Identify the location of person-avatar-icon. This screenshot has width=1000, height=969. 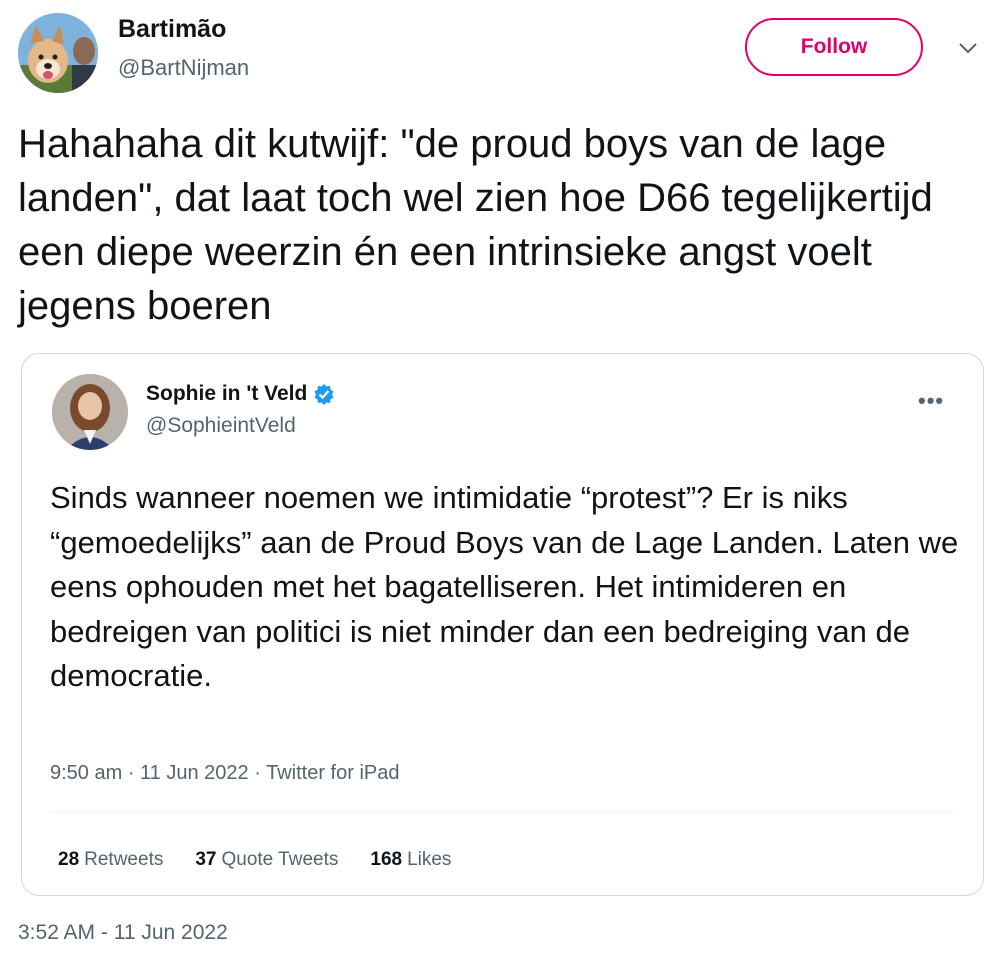
(90, 412).